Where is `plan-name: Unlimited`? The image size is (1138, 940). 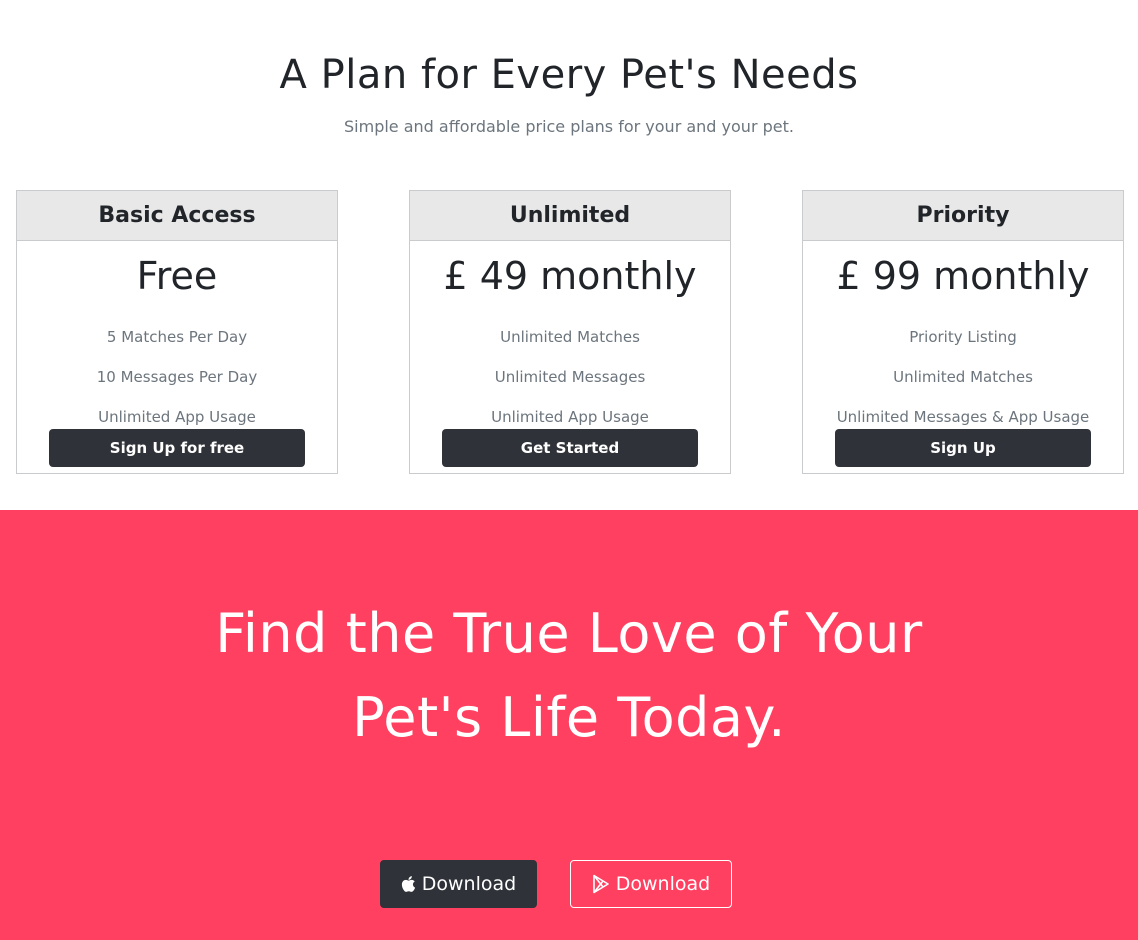
plan-name: Unlimited is located at coordinates (570, 216).